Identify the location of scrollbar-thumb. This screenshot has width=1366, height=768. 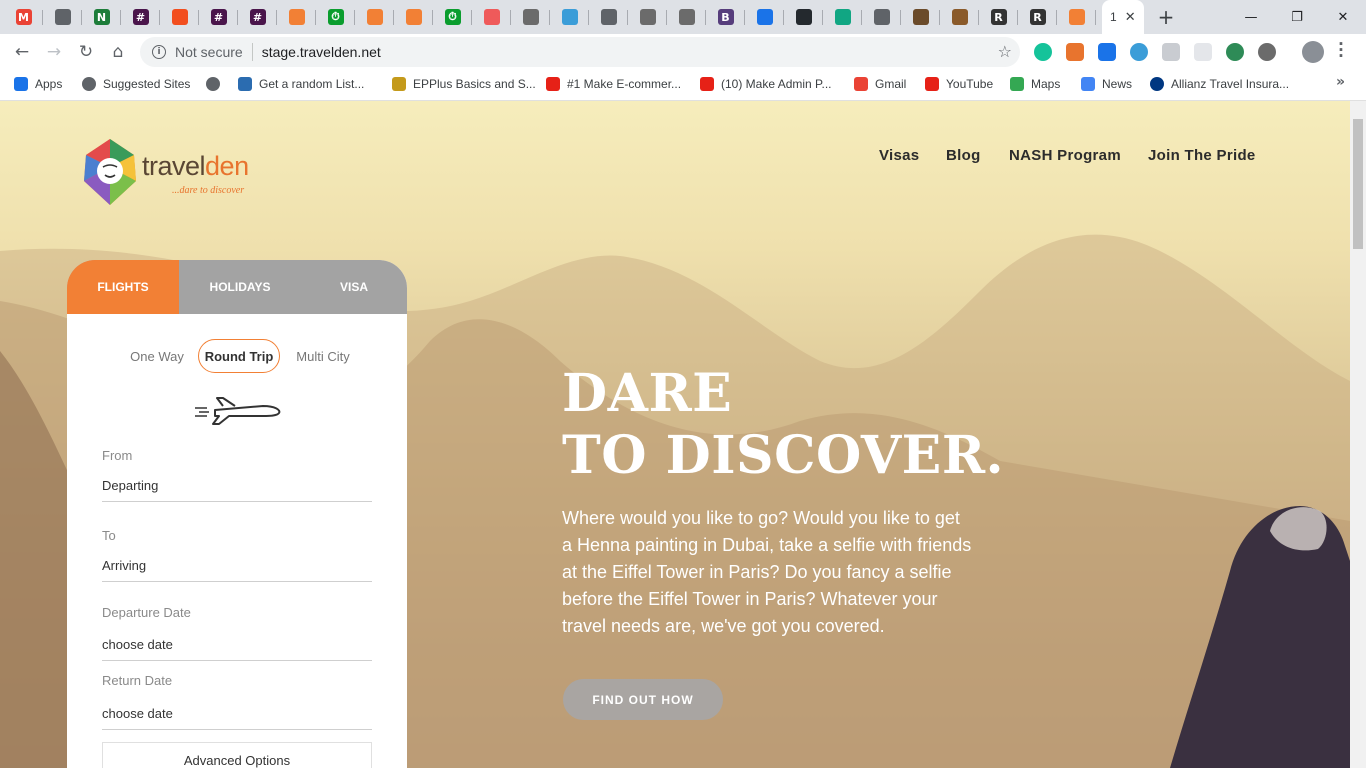
(1358, 184).